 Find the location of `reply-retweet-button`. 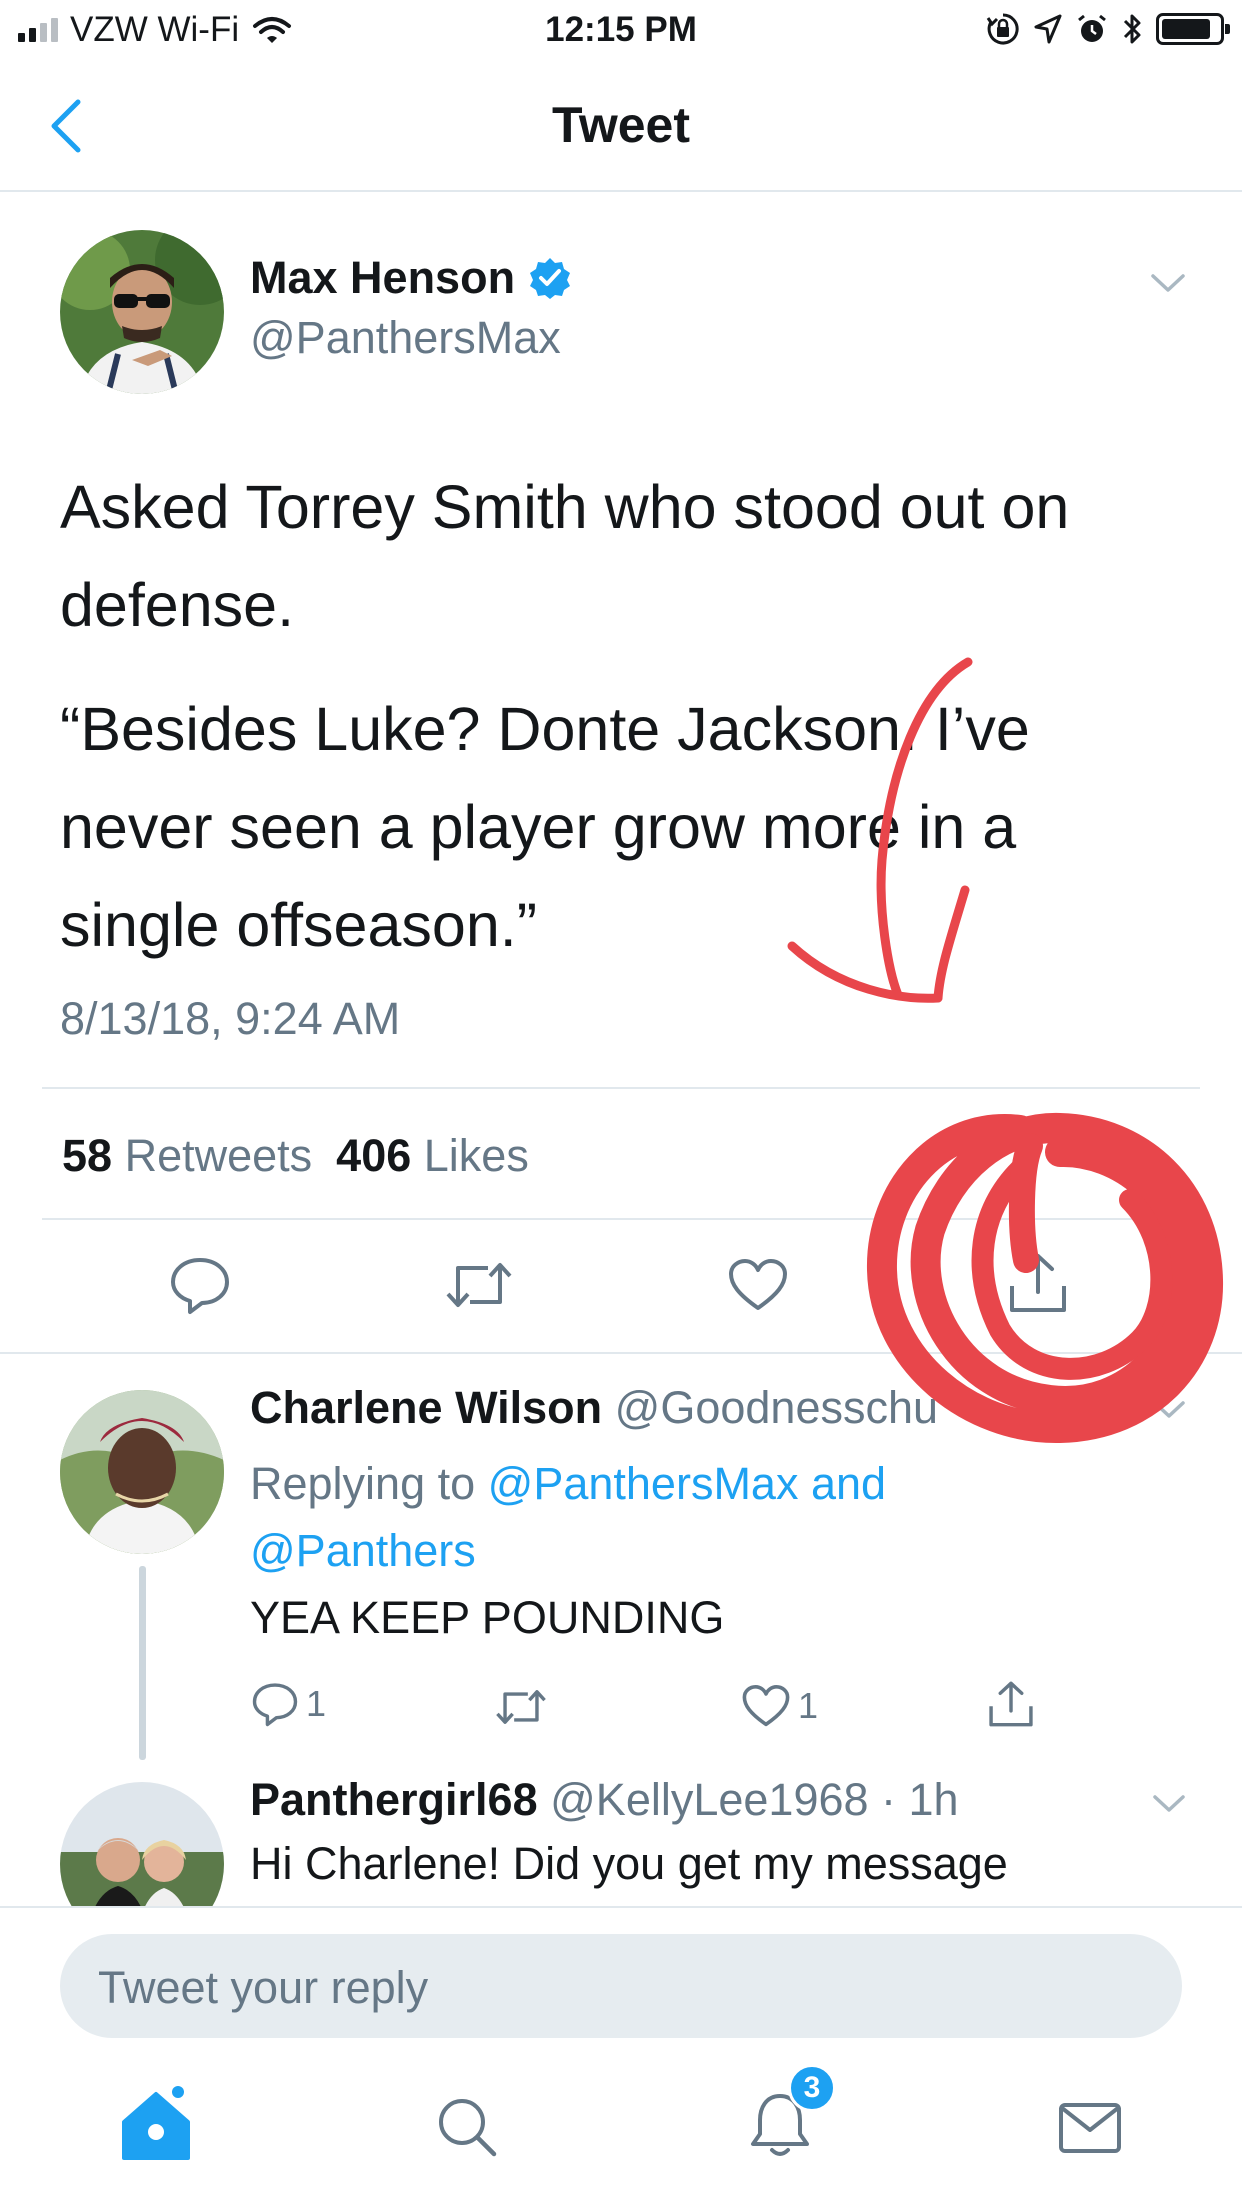

reply-retweet-button is located at coordinates (521, 1707).